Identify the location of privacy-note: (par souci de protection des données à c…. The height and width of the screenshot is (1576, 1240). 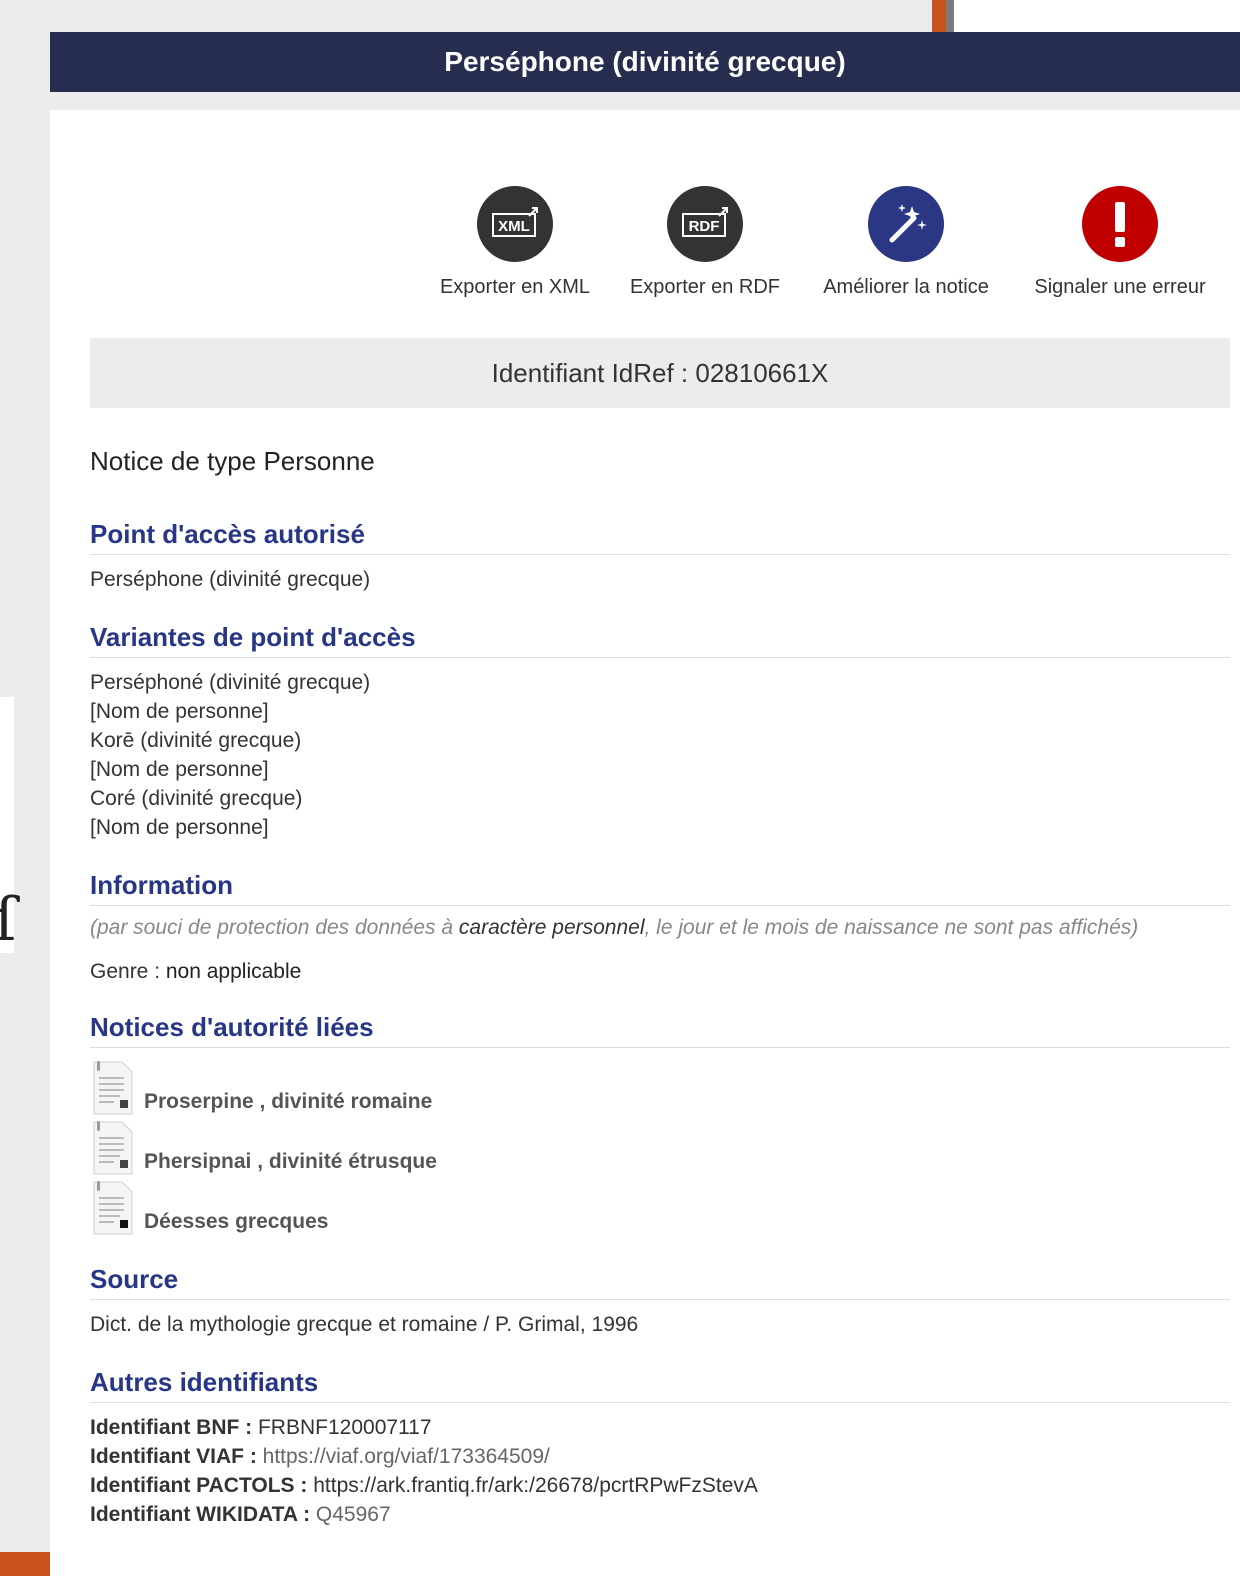
(660, 928).